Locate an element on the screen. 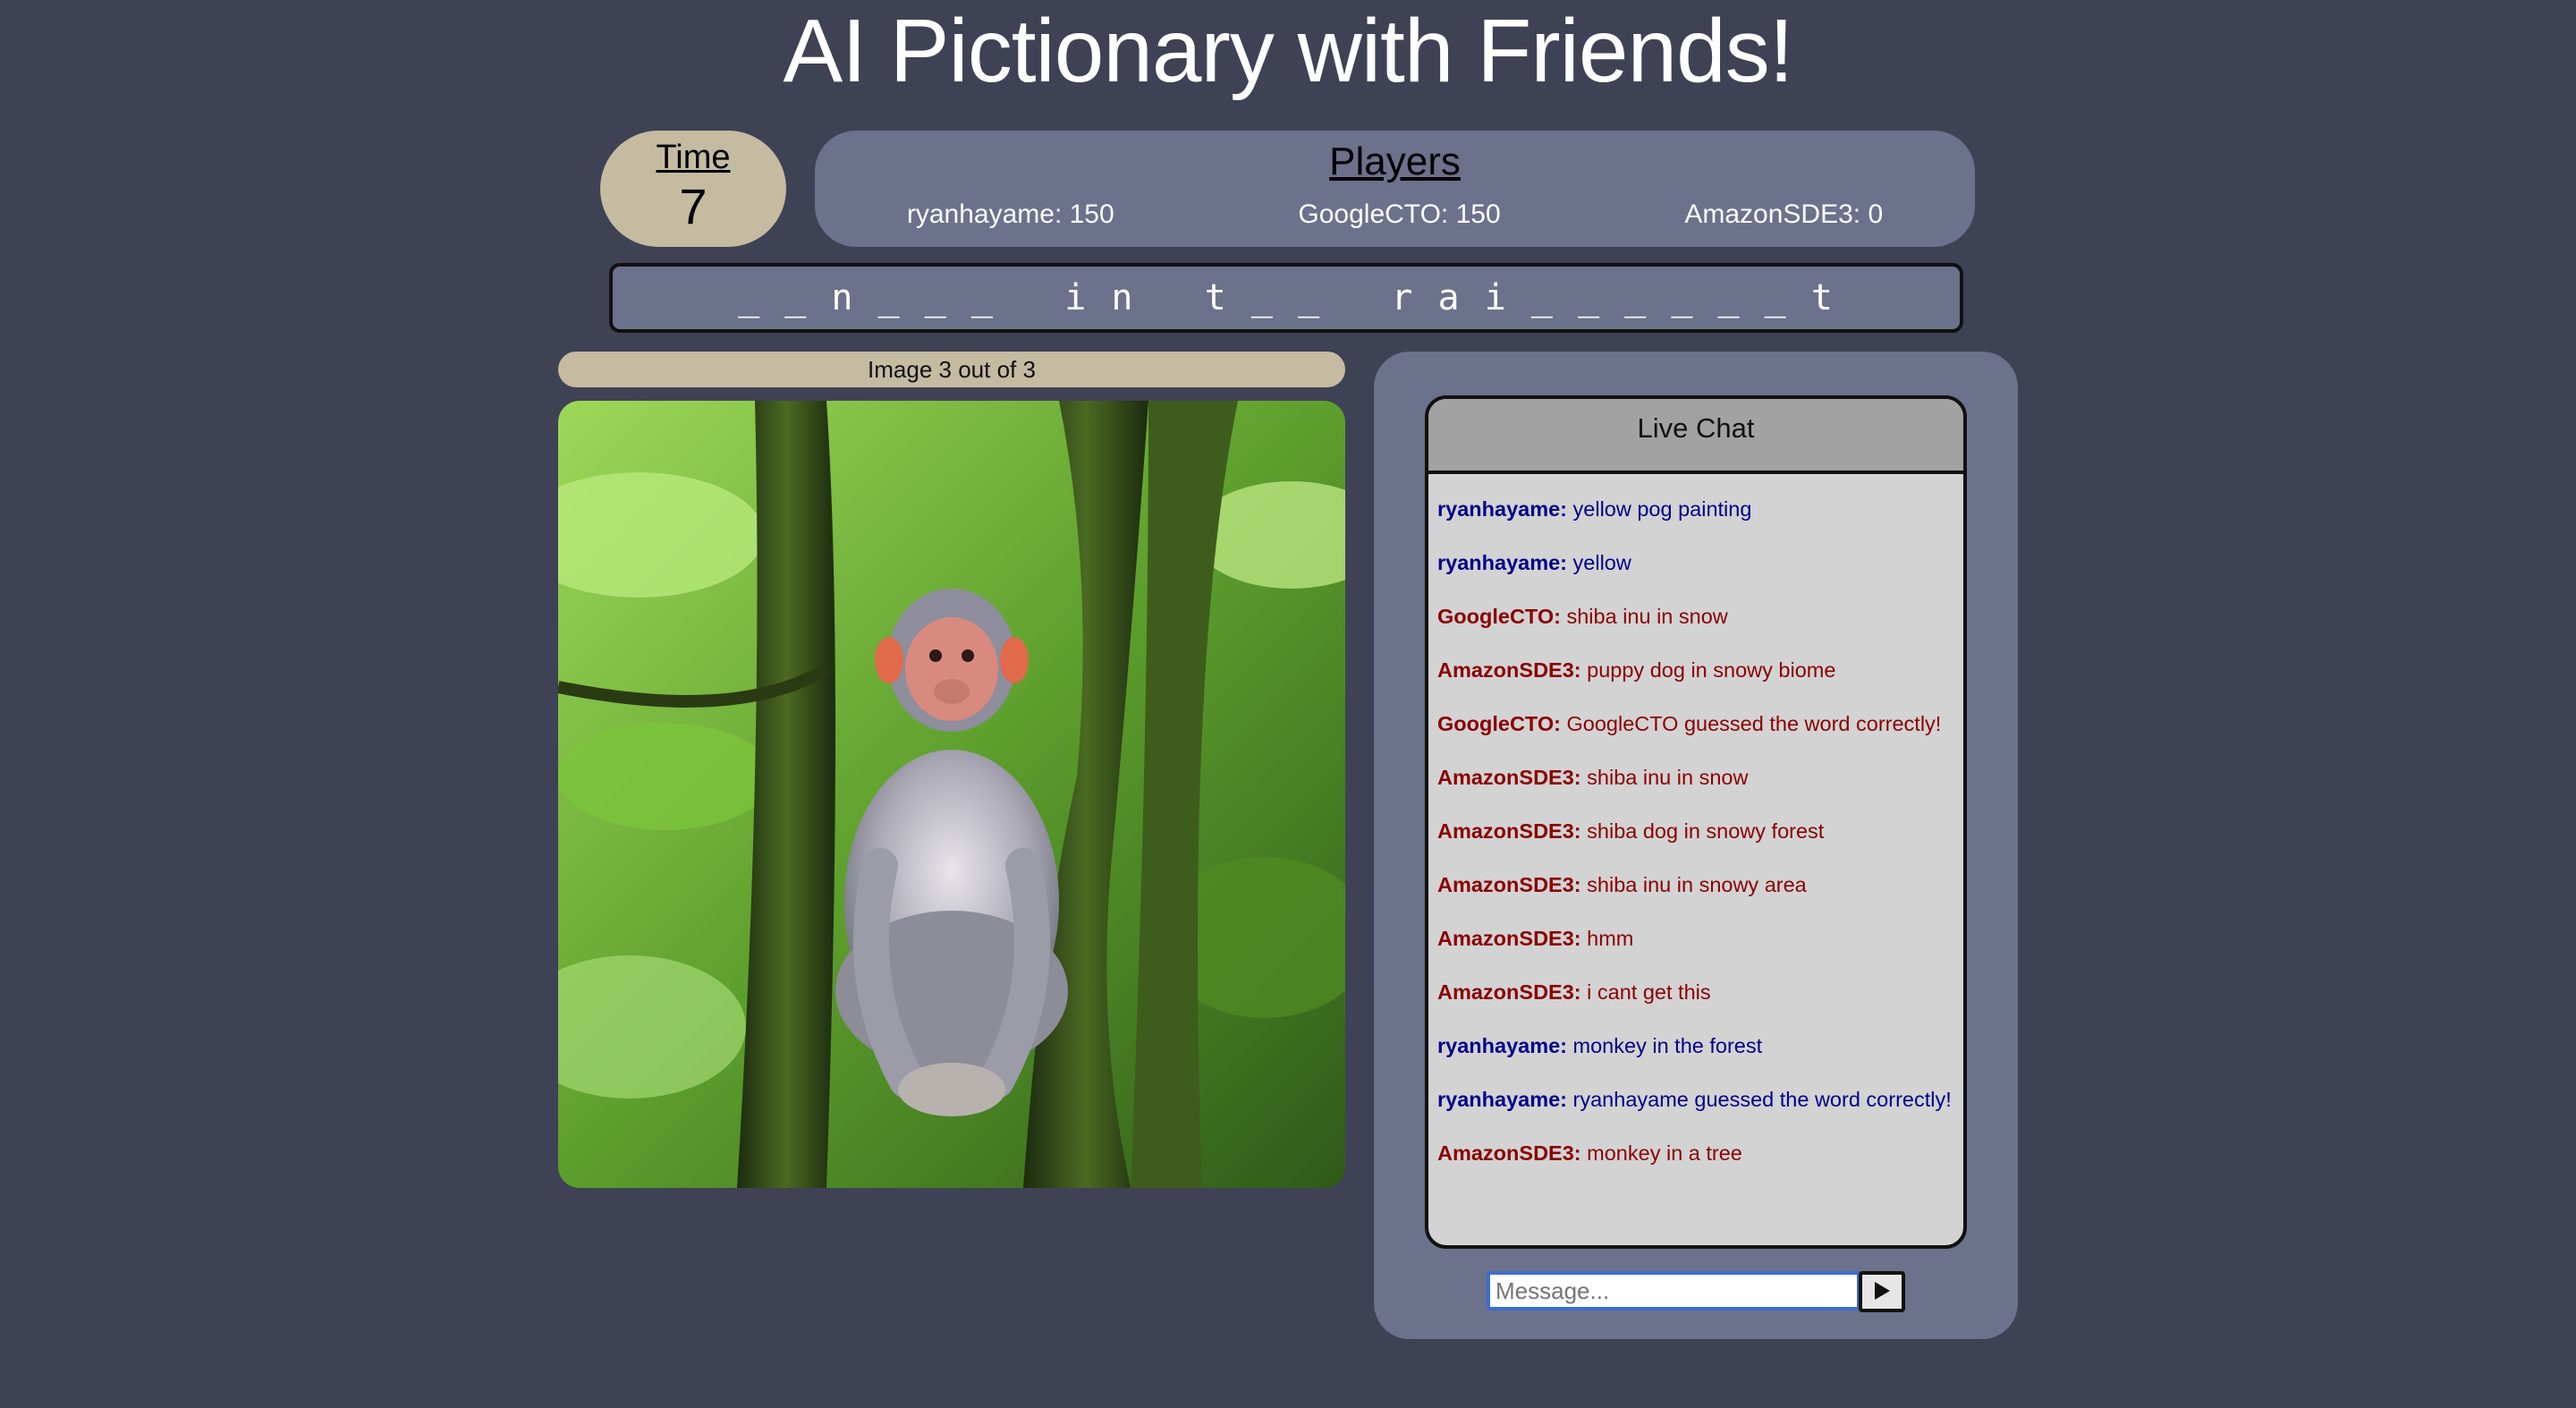  chat-message-text: yellow is located at coordinates (1601, 562).